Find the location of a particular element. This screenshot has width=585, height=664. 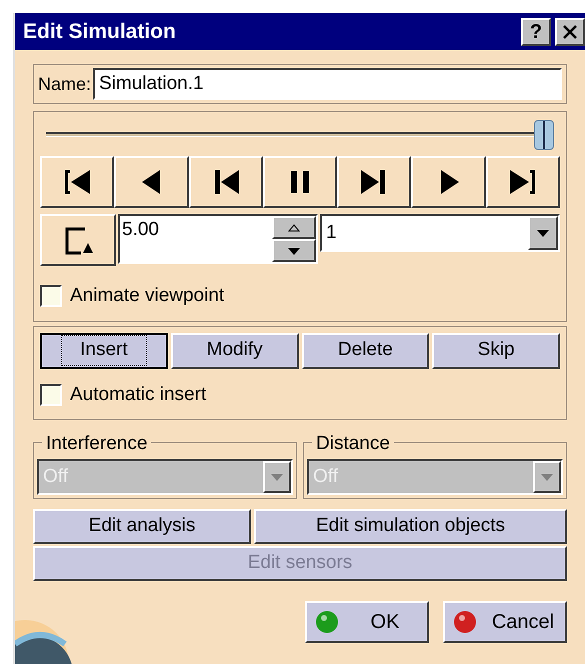

dialog-button: Cancel is located at coordinates (505, 622).